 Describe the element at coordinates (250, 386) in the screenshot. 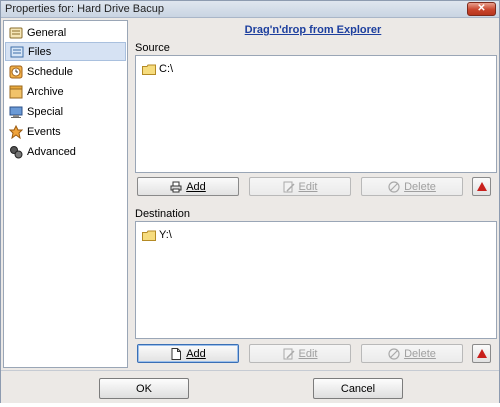

I see `dialog-footer: OK Cancel` at that location.